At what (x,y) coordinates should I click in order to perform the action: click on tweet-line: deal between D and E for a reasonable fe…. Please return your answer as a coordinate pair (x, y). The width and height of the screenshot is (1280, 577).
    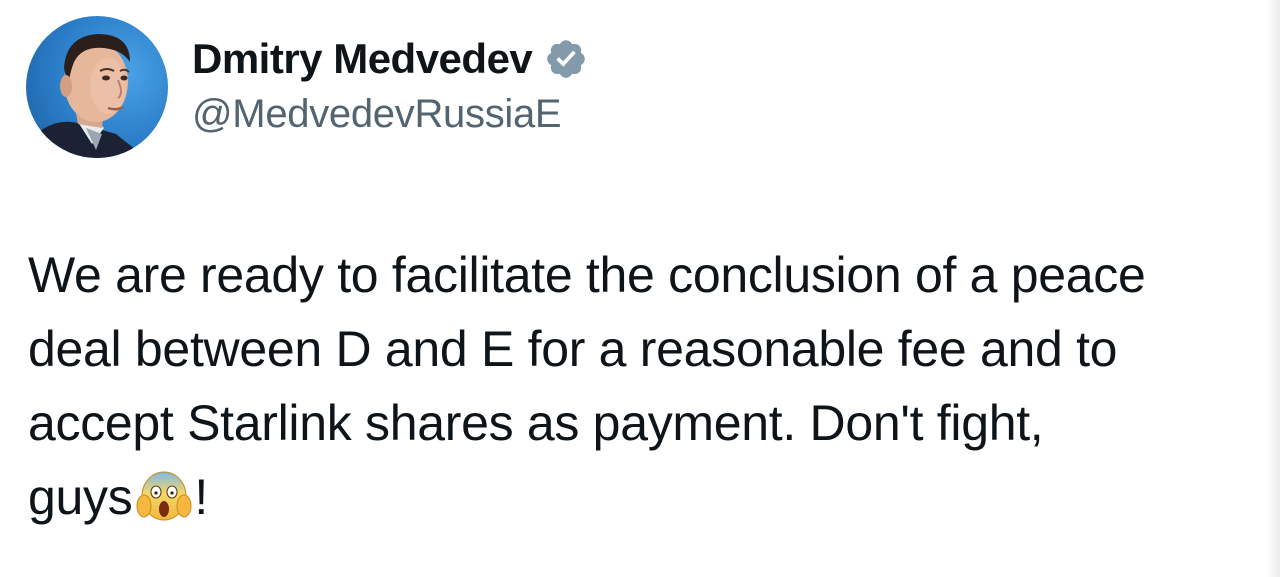
    Looking at the image, I should click on (573, 349).